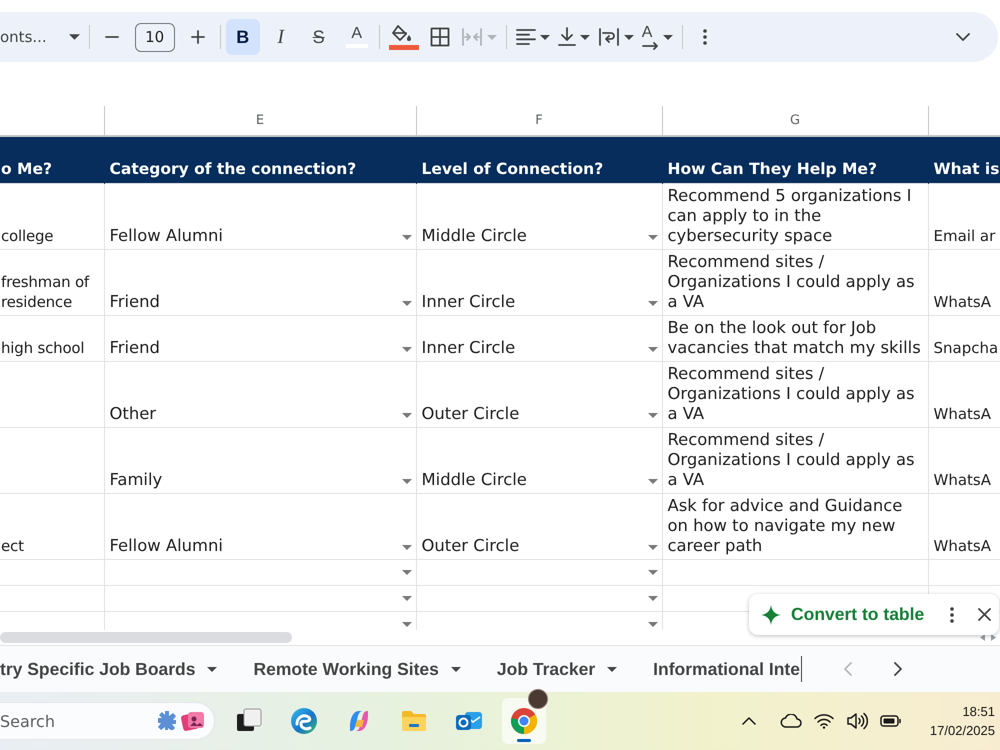 Image resolution: width=1000 pixels, height=750 pixels. I want to click on grid-icon, so click(440, 37).